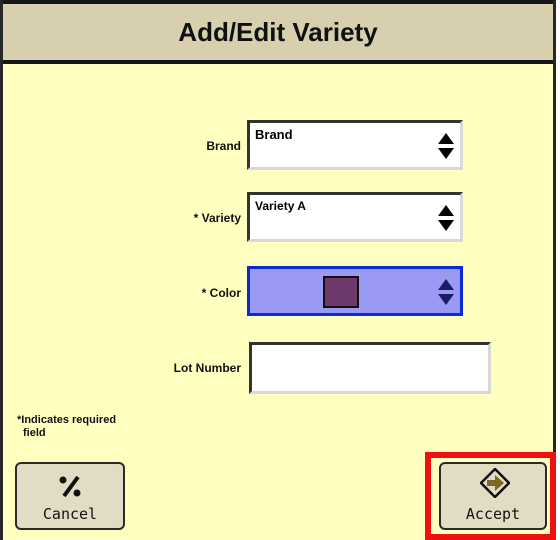  I want to click on title-bar: Add/Edit Variety, so click(278, 32).